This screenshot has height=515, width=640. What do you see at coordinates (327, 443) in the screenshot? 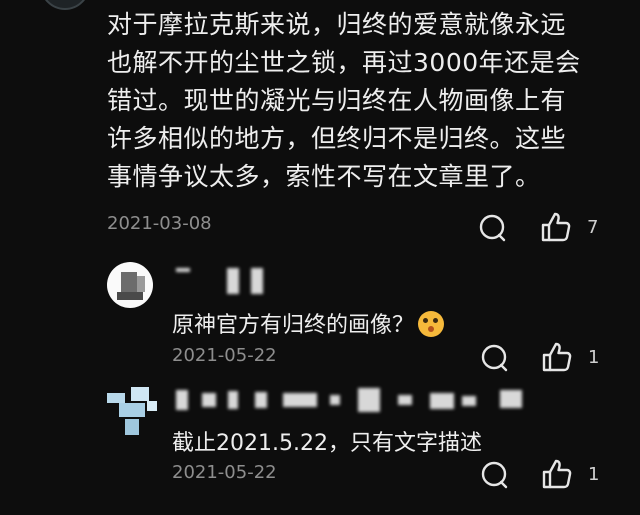
I see `reply-text: 截止2021.5.22，只有文字描述` at bounding box center [327, 443].